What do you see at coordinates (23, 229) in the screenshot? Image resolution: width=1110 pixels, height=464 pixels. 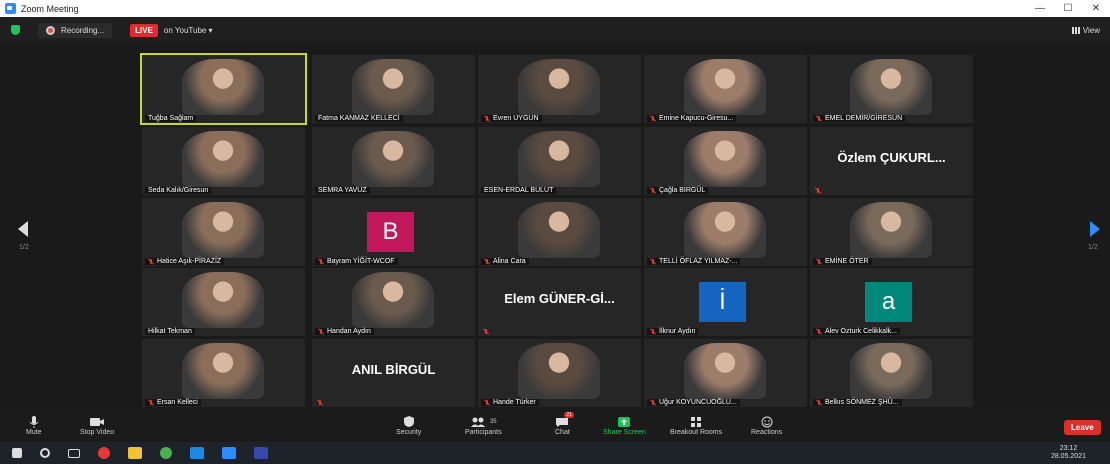 I see `previous-page-arrow-icon` at bounding box center [23, 229].